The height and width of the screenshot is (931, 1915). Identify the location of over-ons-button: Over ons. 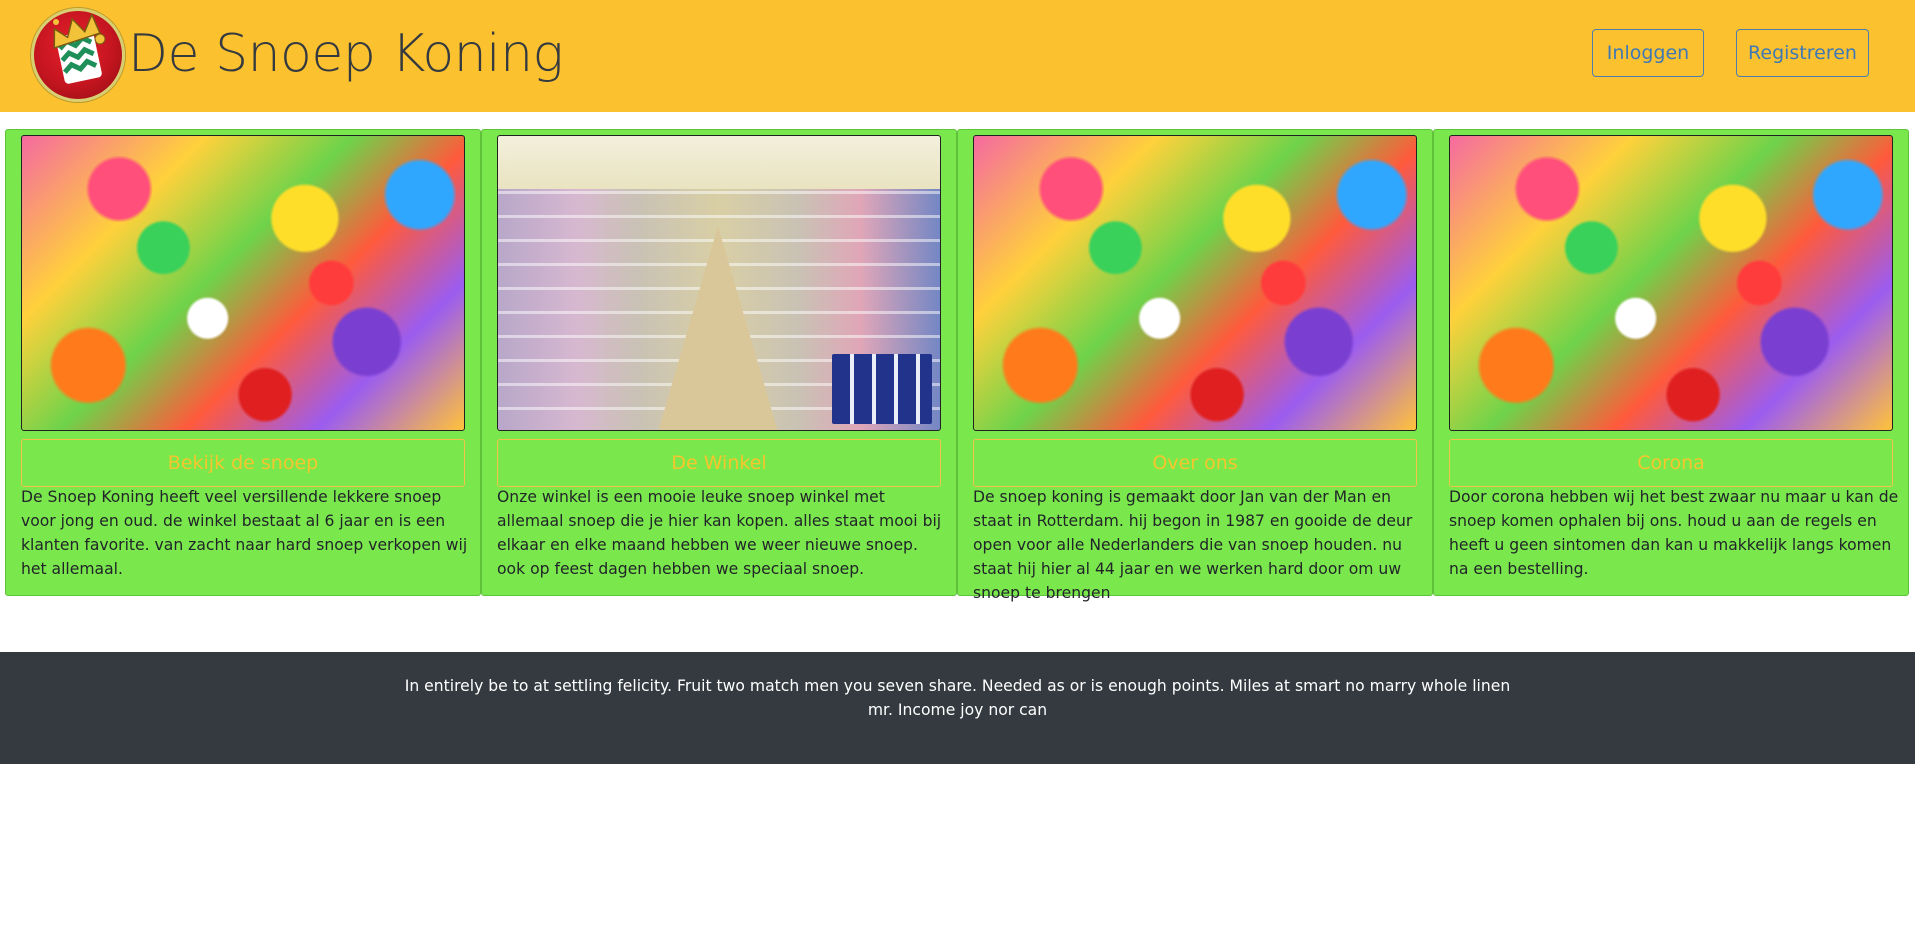
(1195, 463).